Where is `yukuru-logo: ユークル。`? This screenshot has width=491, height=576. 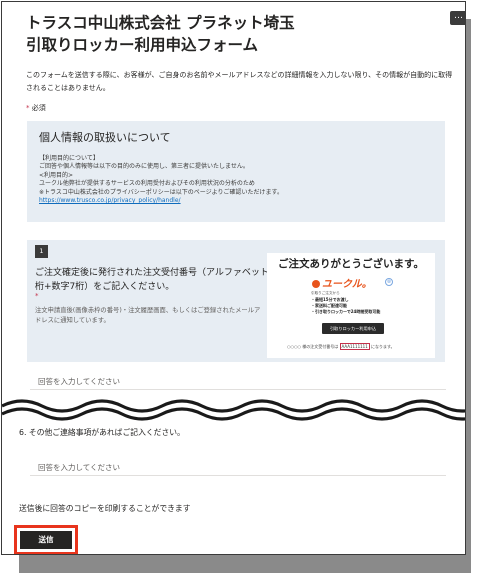 yukuru-logo: ユークル。 is located at coordinates (342, 282).